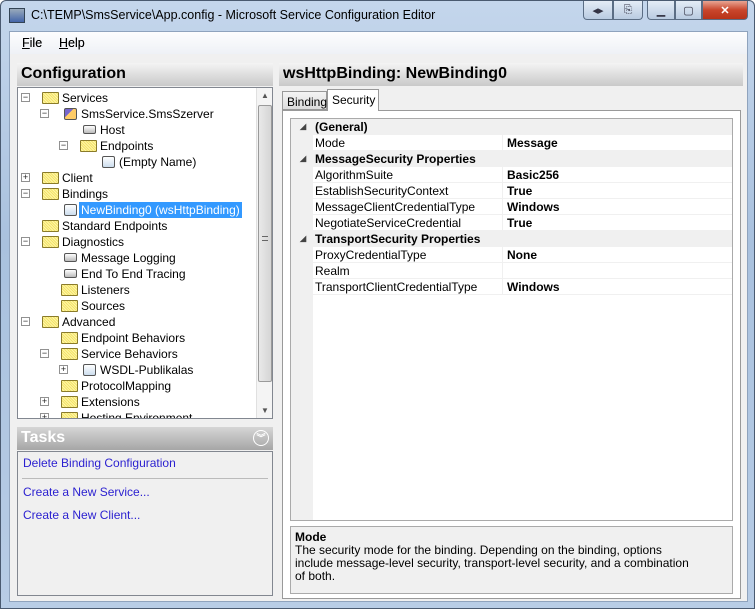 The image size is (755, 609). Describe the element at coordinates (617, 254) in the screenshot. I see `property-value: None` at that location.